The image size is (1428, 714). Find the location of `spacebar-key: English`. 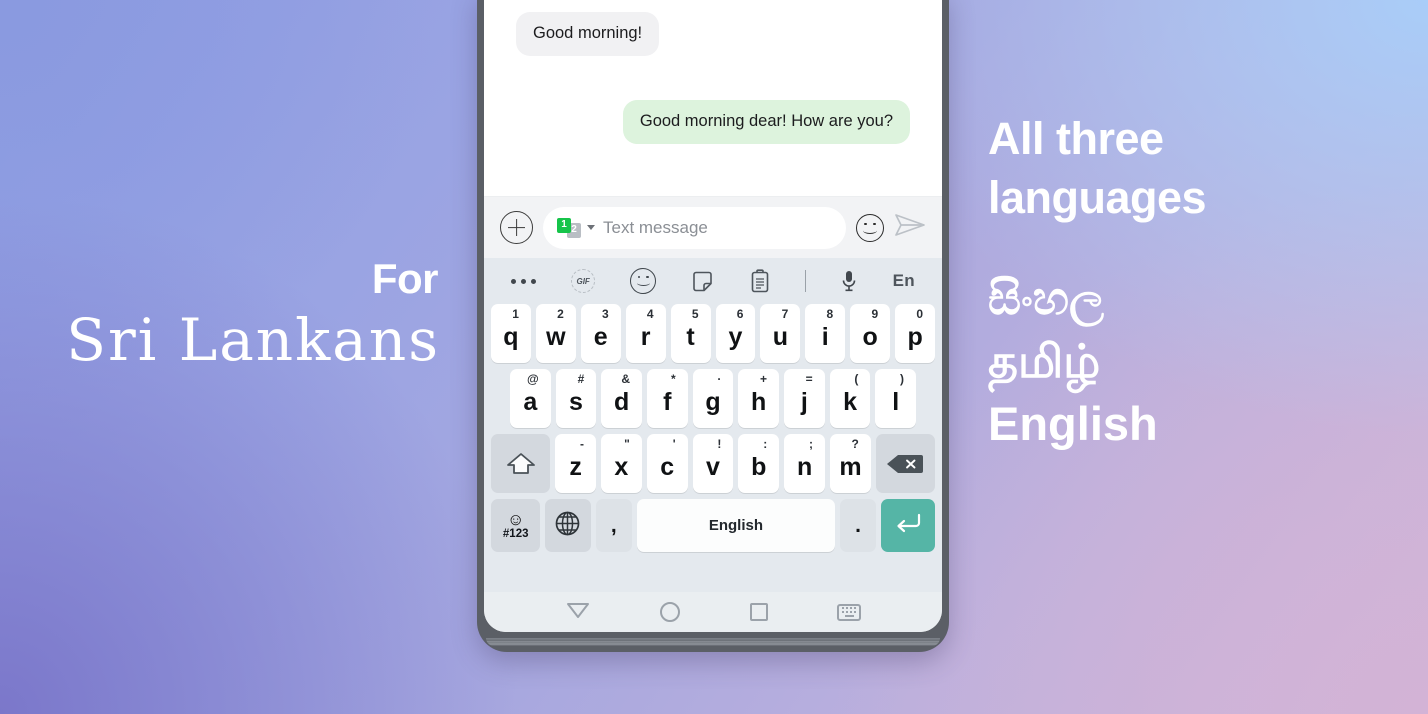

spacebar-key: English is located at coordinates (736, 525).